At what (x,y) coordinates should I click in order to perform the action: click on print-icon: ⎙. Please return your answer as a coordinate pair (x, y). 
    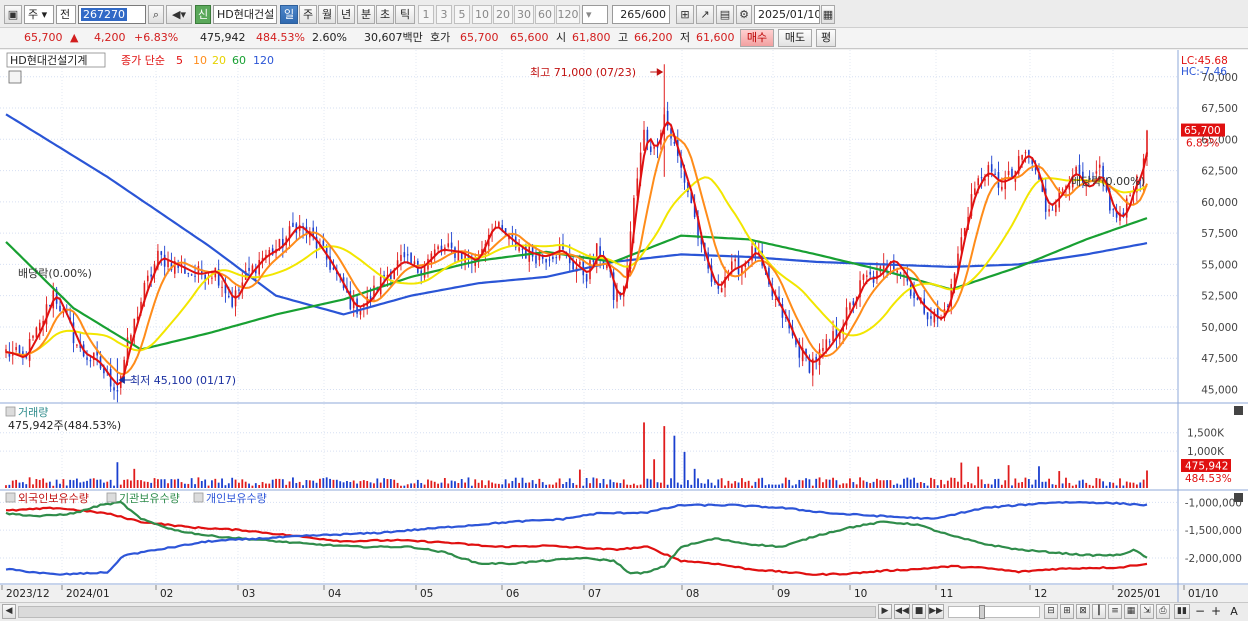
    Looking at the image, I should click on (1163, 611).